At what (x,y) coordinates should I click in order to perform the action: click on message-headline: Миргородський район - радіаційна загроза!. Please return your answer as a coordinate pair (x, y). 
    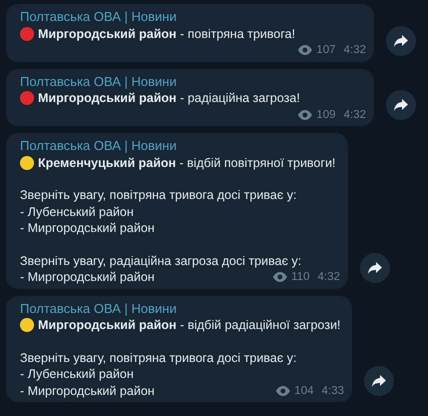
    Looking at the image, I should click on (169, 98).